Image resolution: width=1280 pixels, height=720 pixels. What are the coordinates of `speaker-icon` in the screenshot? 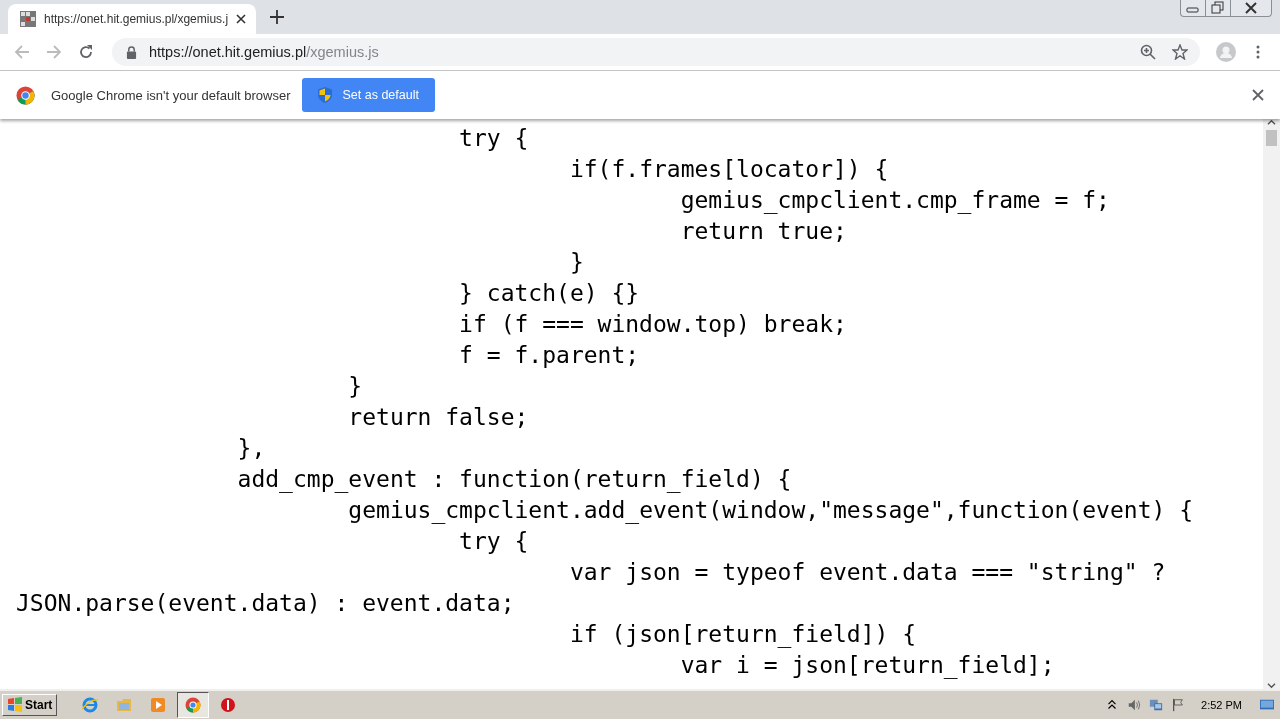 It's located at (1134, 705).